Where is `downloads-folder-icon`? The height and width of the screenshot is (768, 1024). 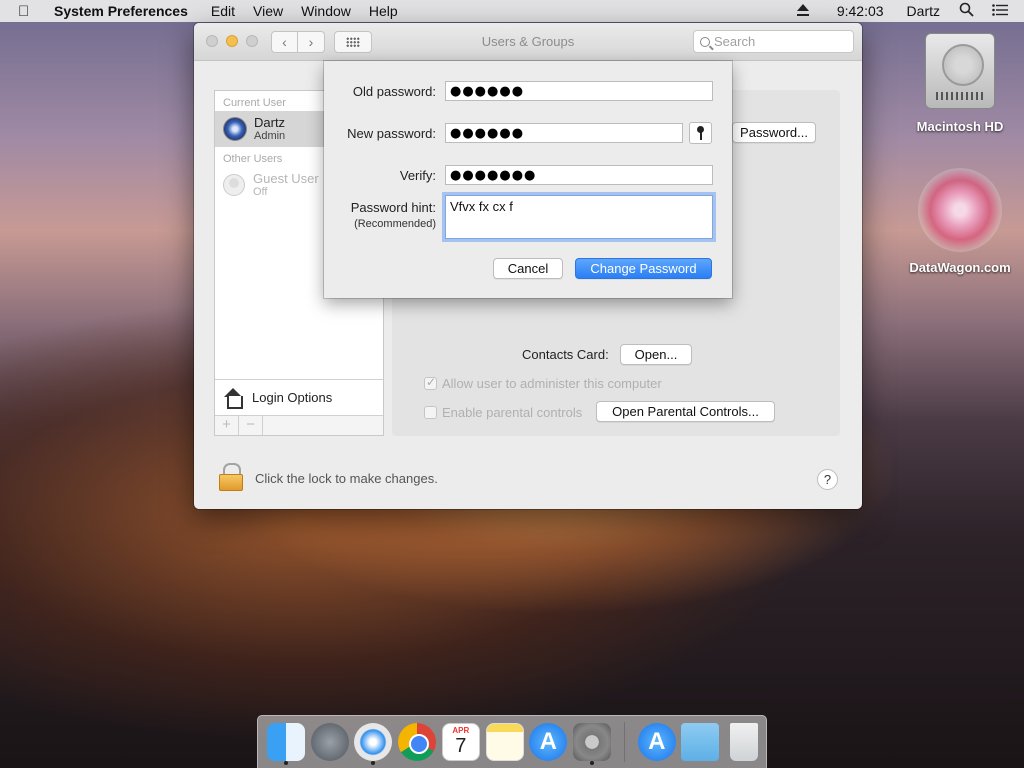
downloads-folder-icon is located at coordinates (700, 742).